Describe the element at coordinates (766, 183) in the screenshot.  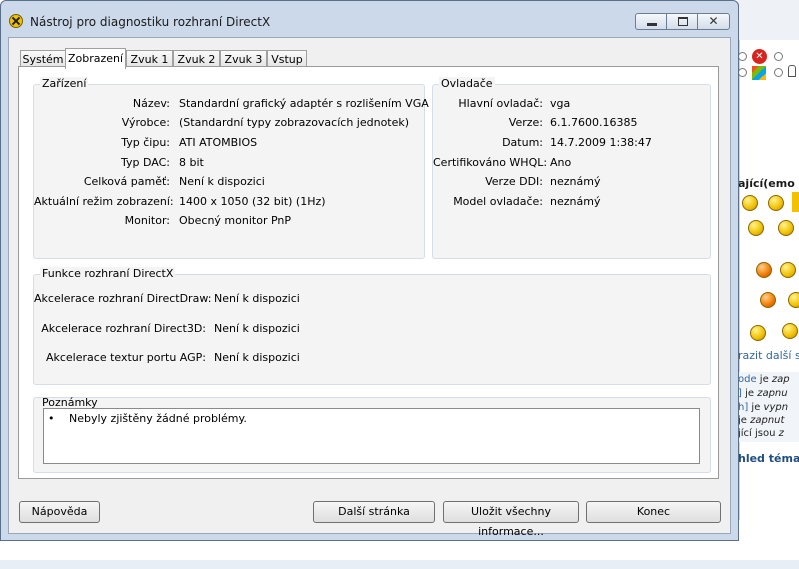
I see `bg-emoticons-heading: ající(emo` at that location.